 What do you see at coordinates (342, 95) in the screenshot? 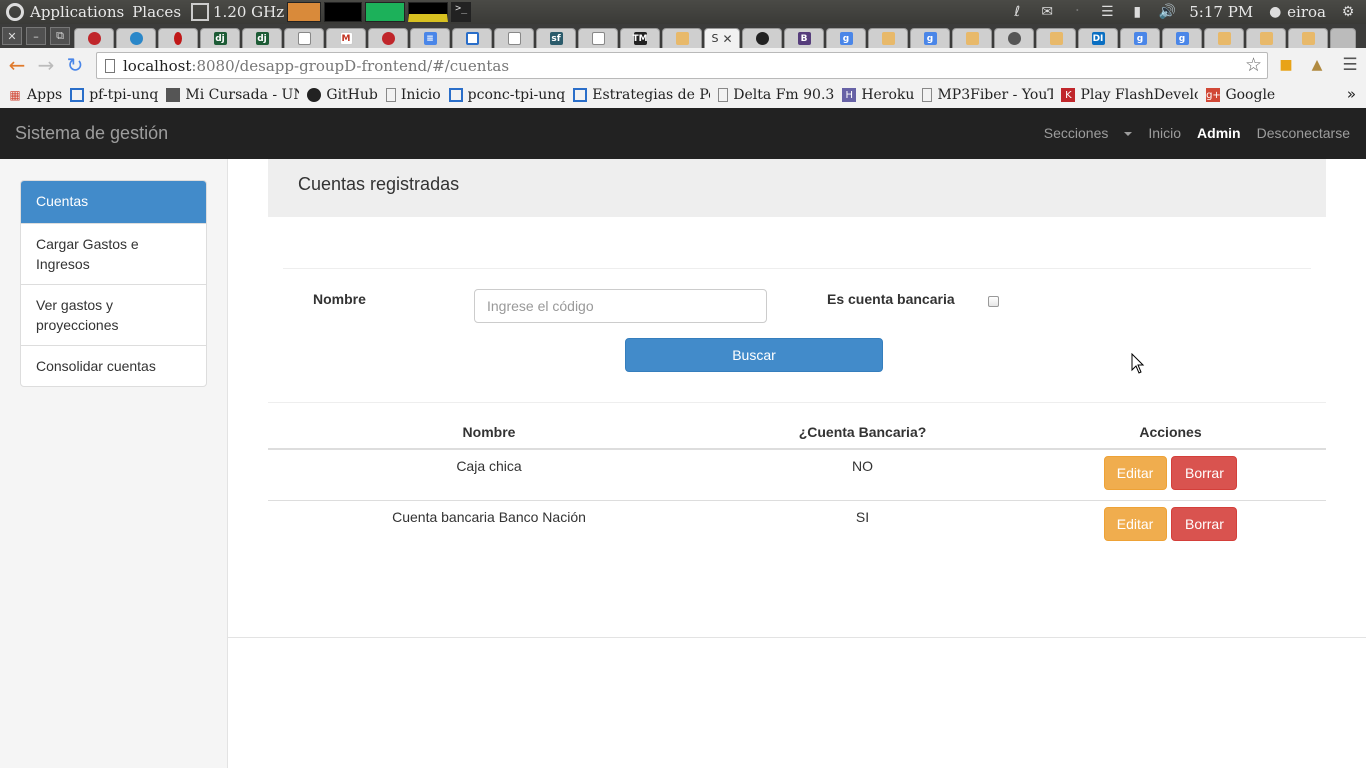
I see `bookmark-github: GitHub` at bounding box center [342, 95].